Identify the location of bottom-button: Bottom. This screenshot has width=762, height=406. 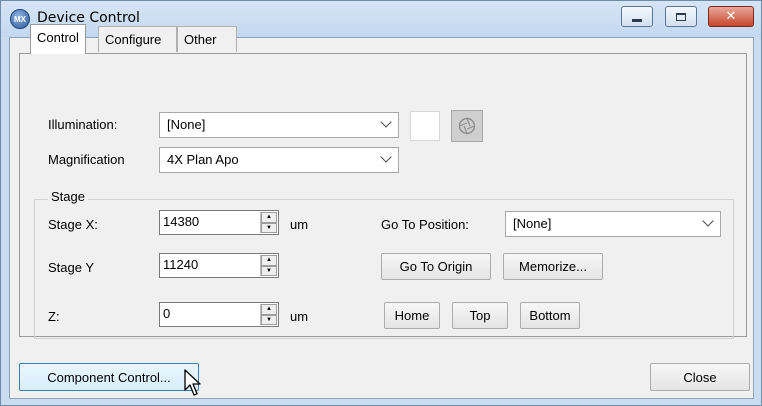
(550, 315).